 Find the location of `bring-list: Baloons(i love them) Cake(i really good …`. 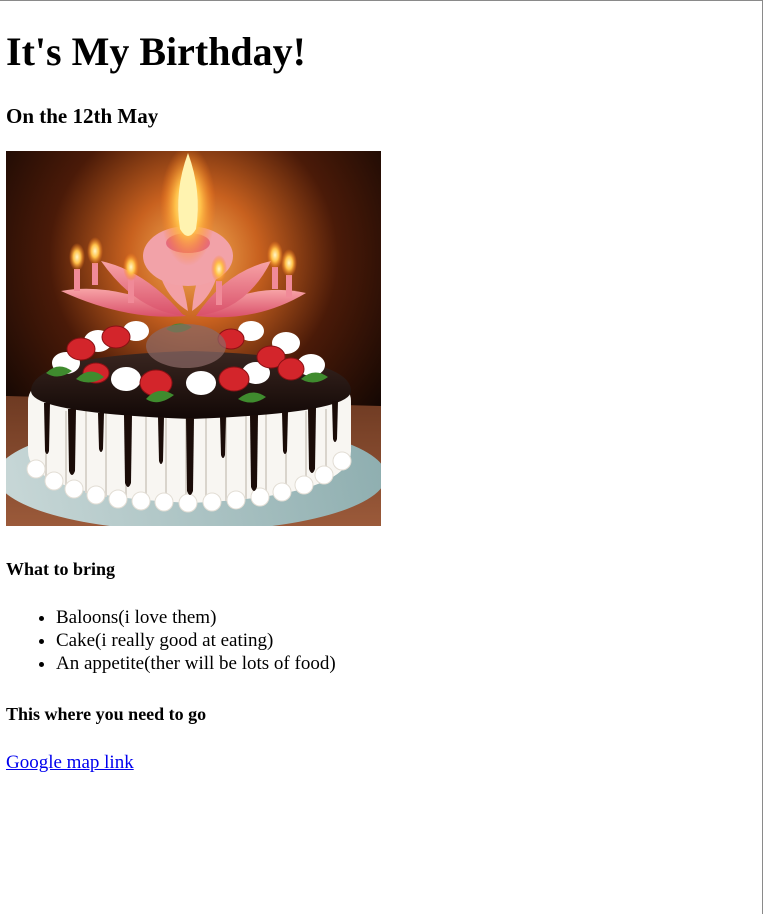

bring-list: Baloons(i love them) Cake(i really good … is located at coordinates (384, 640).